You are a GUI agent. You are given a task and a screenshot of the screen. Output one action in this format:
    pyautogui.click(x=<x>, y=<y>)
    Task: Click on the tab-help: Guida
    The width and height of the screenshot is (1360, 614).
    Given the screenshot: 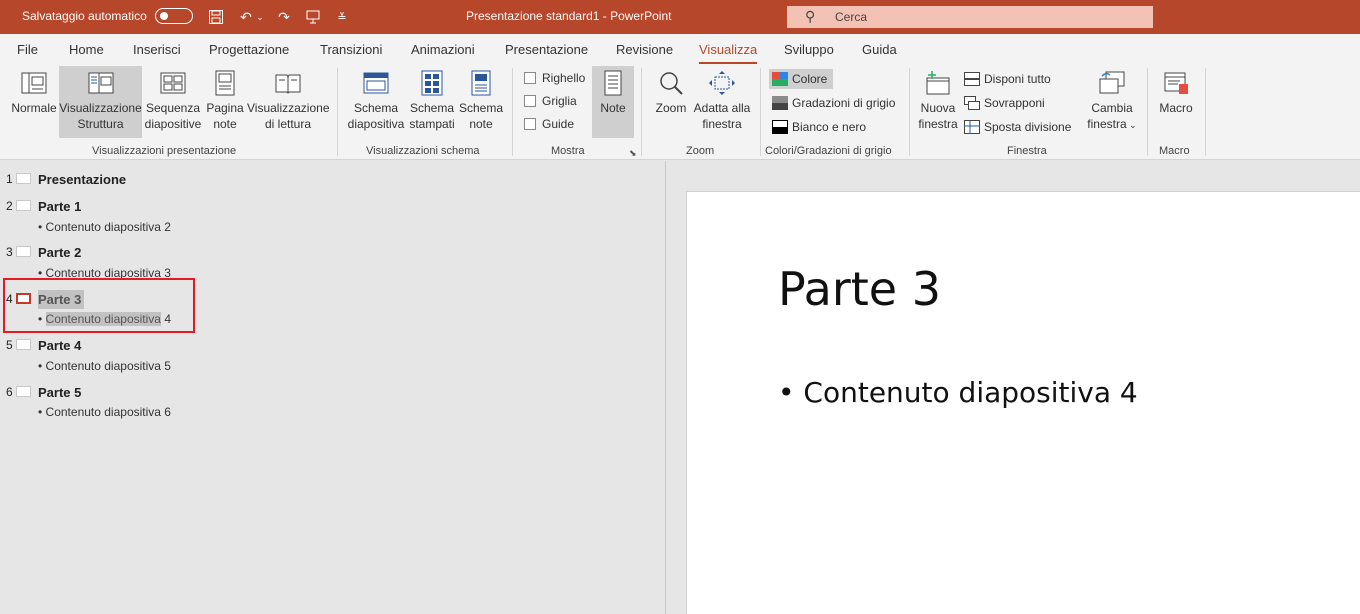 What is the action you would take?
    pyautogui.click(x=879, y=49)
    